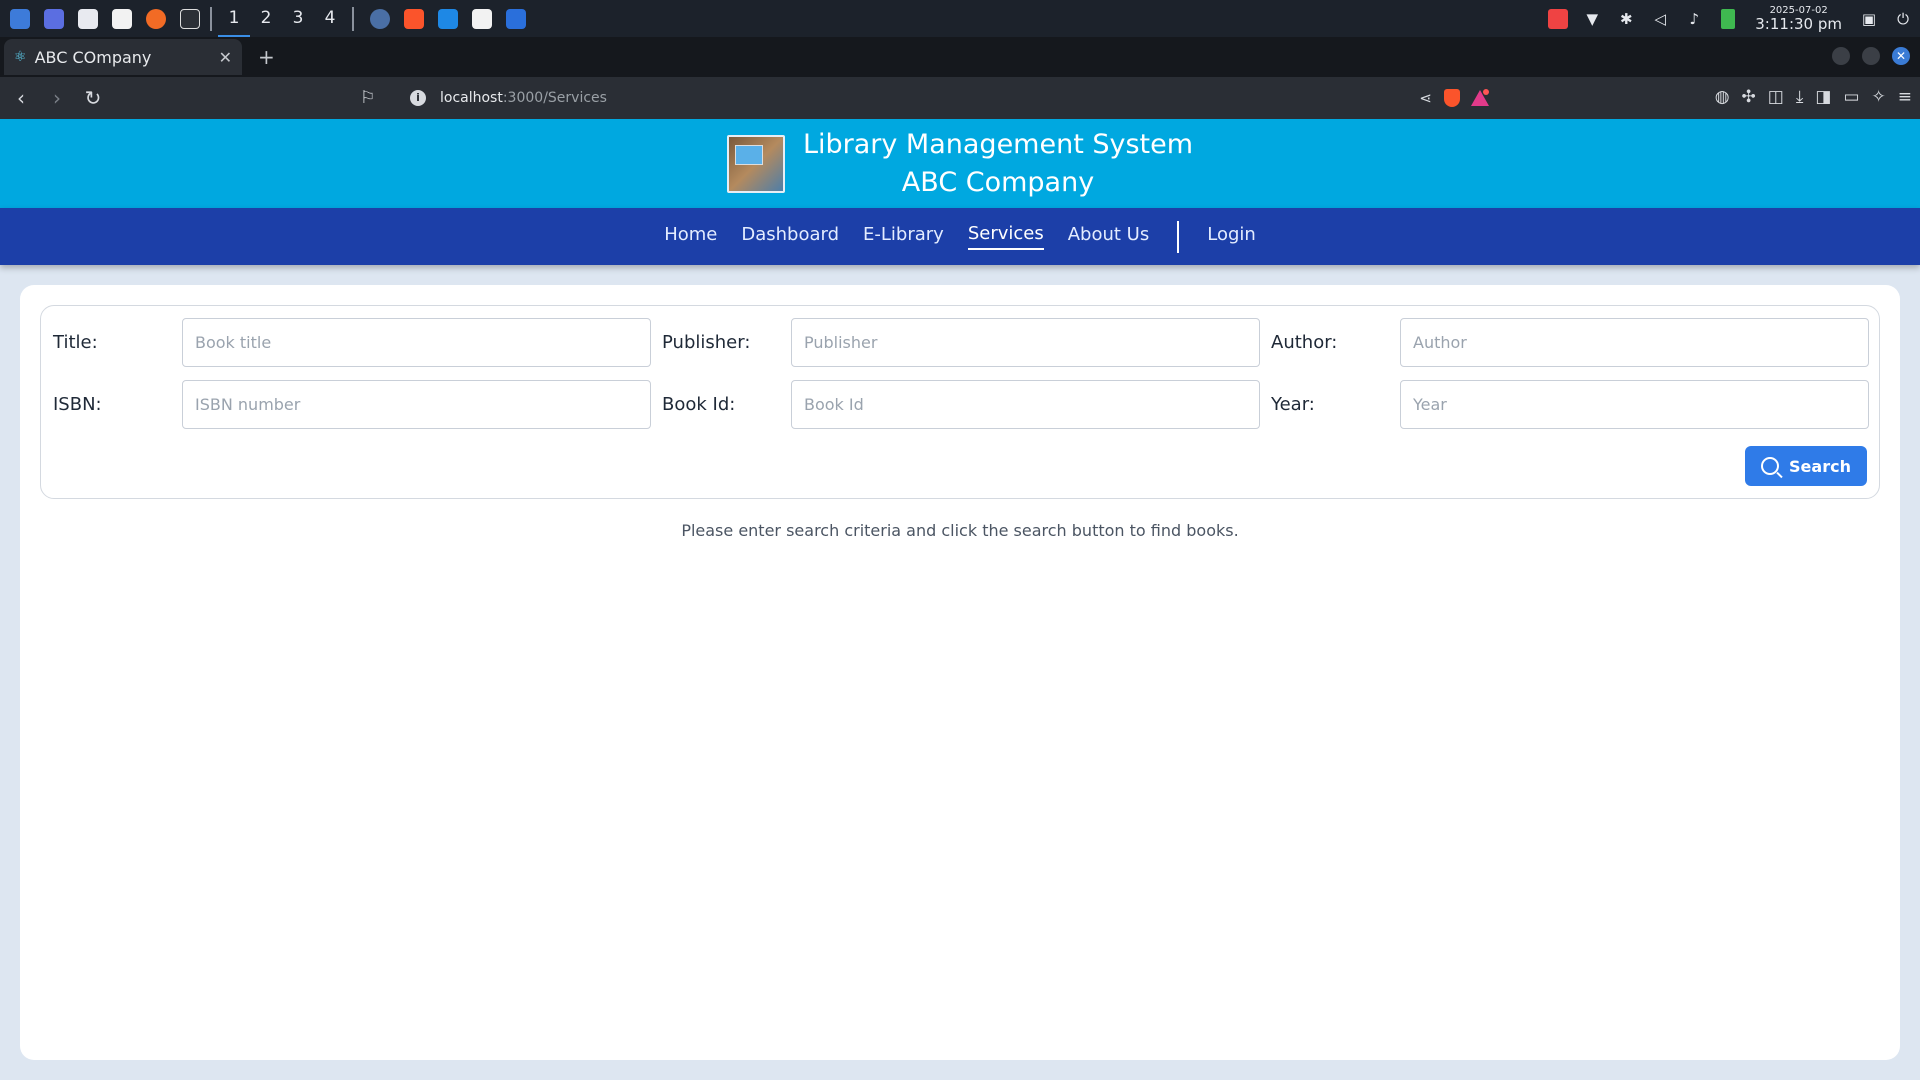 The image size is (1920, 1080). I want to click on firefox-icon, so click(156, 19).